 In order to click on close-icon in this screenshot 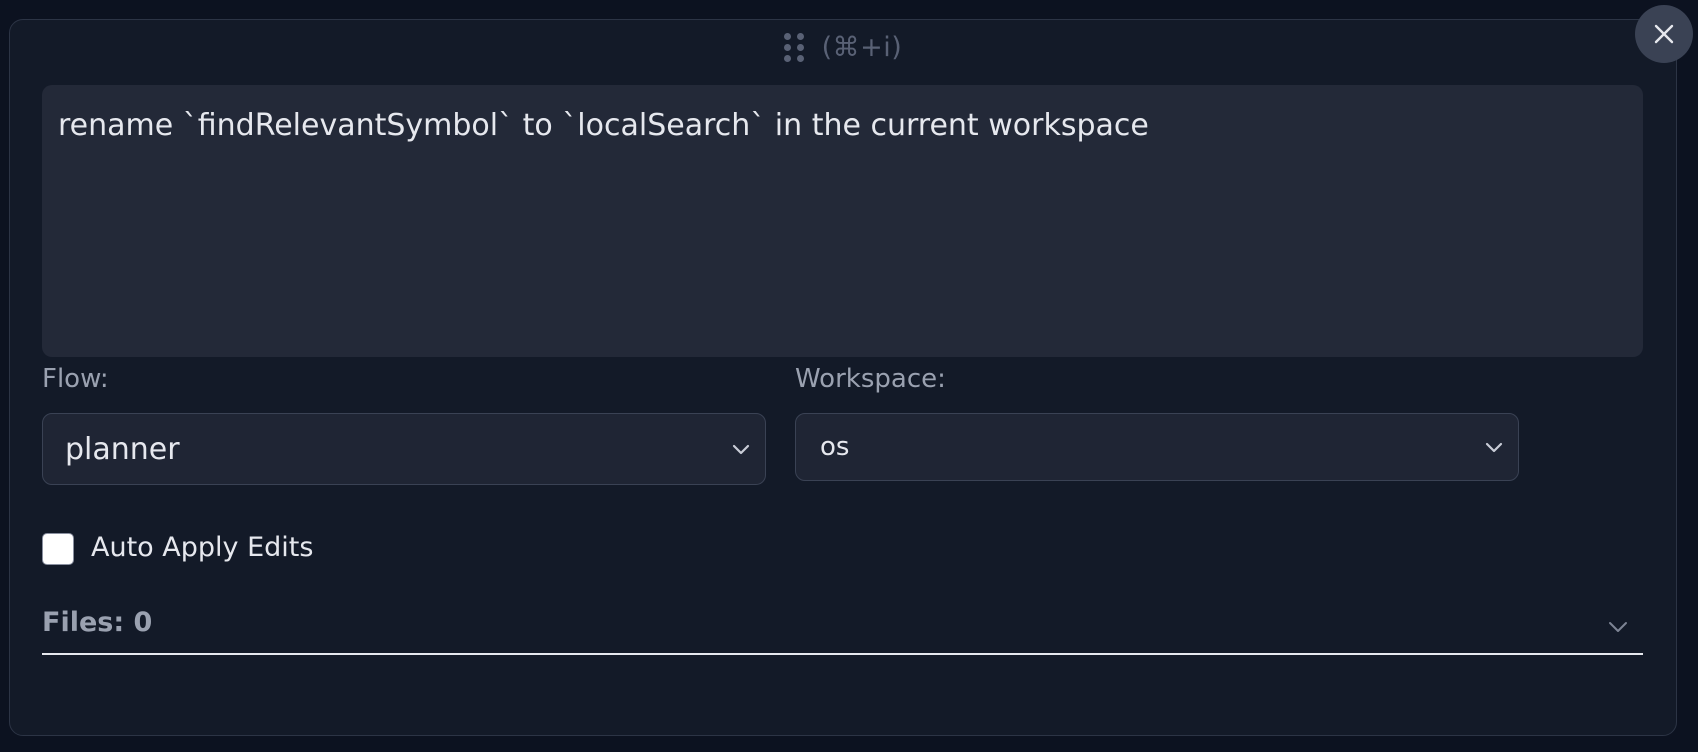, I will do `click(1664, 34)`.